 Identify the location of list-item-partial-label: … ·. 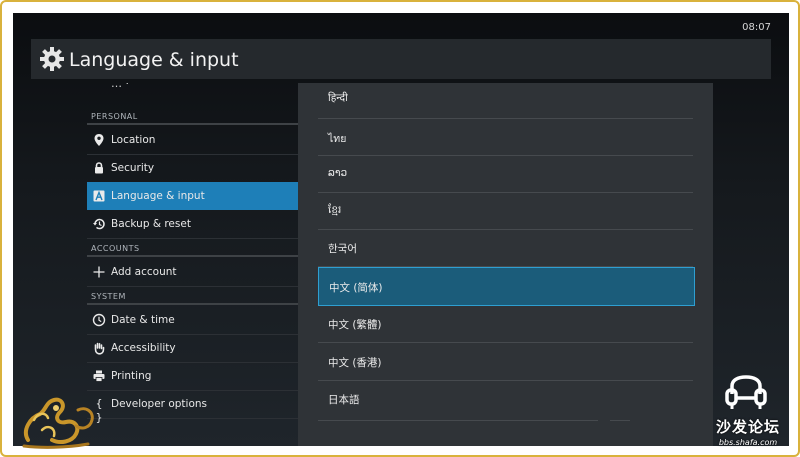
(120, 86).